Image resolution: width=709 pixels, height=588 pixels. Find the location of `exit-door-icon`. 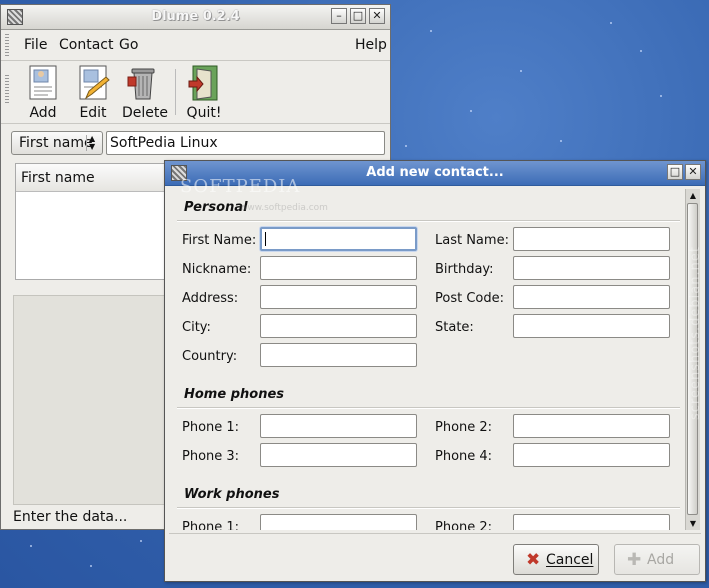

exit-door-icon is located at coordinates (204, 83).